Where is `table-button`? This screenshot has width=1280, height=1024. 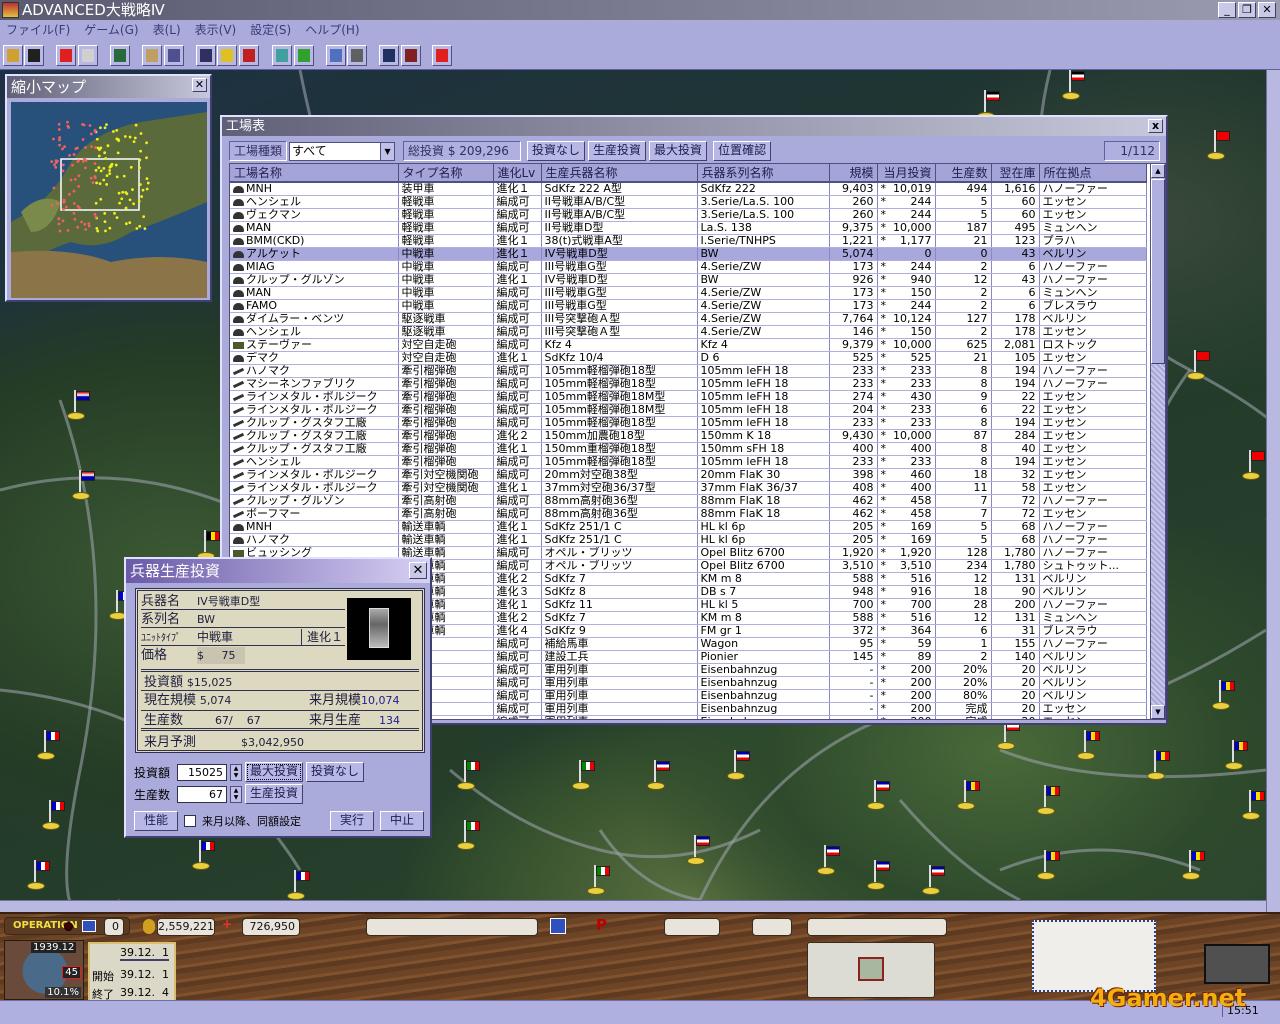 table-button is located at coordinates (282, 55).